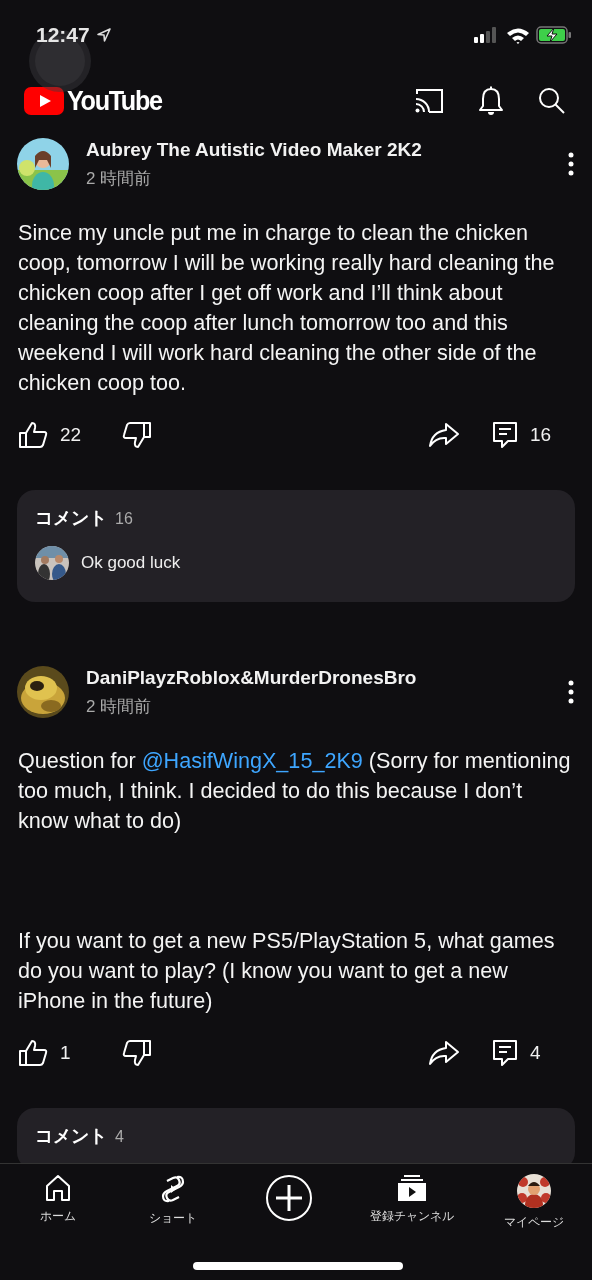 Image resolution: width=592 pixels, height=1280 pixels. What do you see at coordinates (57, 1199) in the screenshot?
I see `nav-tab: ホーム` at bounding box center [57, 1199].